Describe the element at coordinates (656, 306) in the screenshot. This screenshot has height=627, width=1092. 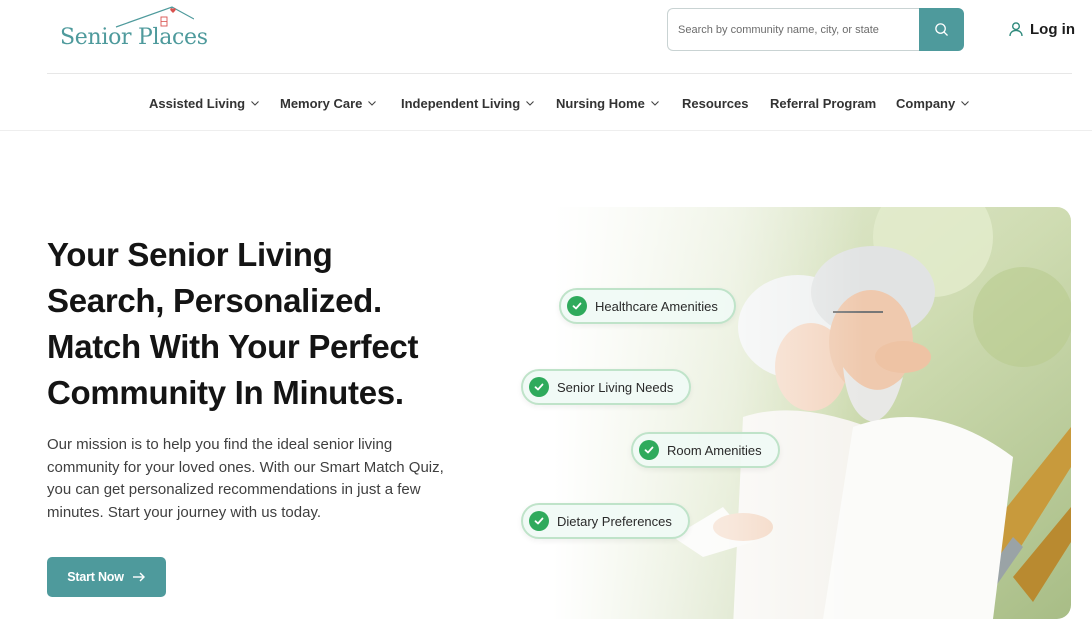
I see `chip-label: Healthcare Amenities` at that location.